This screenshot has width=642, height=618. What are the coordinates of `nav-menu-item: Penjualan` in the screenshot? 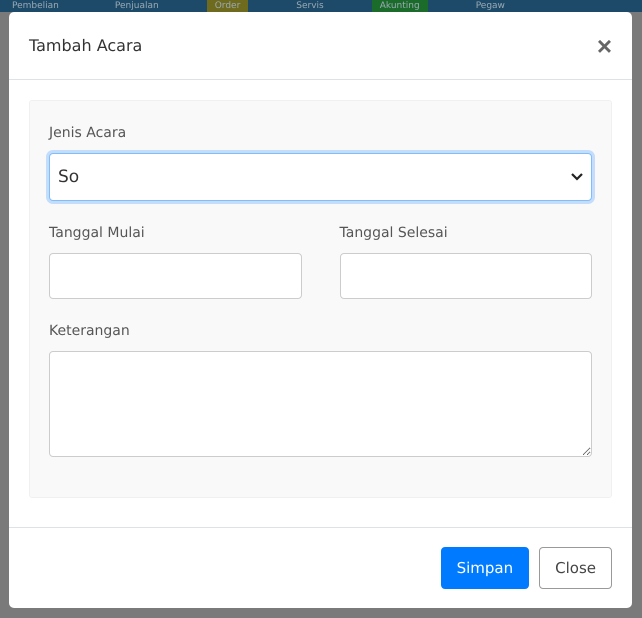 It's located at (136, 6).